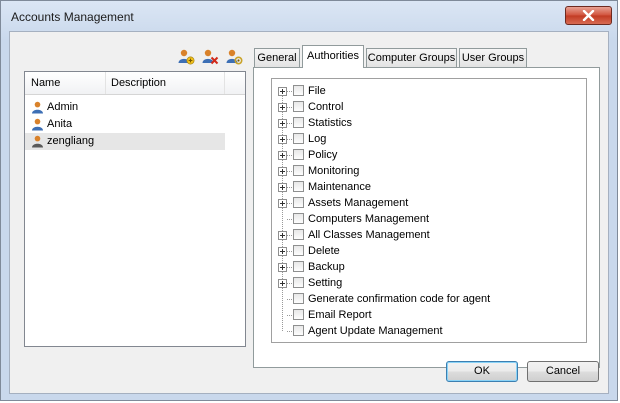 The height and width of the screenshot is (403, 620). What do you see at coordinates (210, 57) in the screenshot?
I see `remove-user-icon` at bounding box center [210, 57].